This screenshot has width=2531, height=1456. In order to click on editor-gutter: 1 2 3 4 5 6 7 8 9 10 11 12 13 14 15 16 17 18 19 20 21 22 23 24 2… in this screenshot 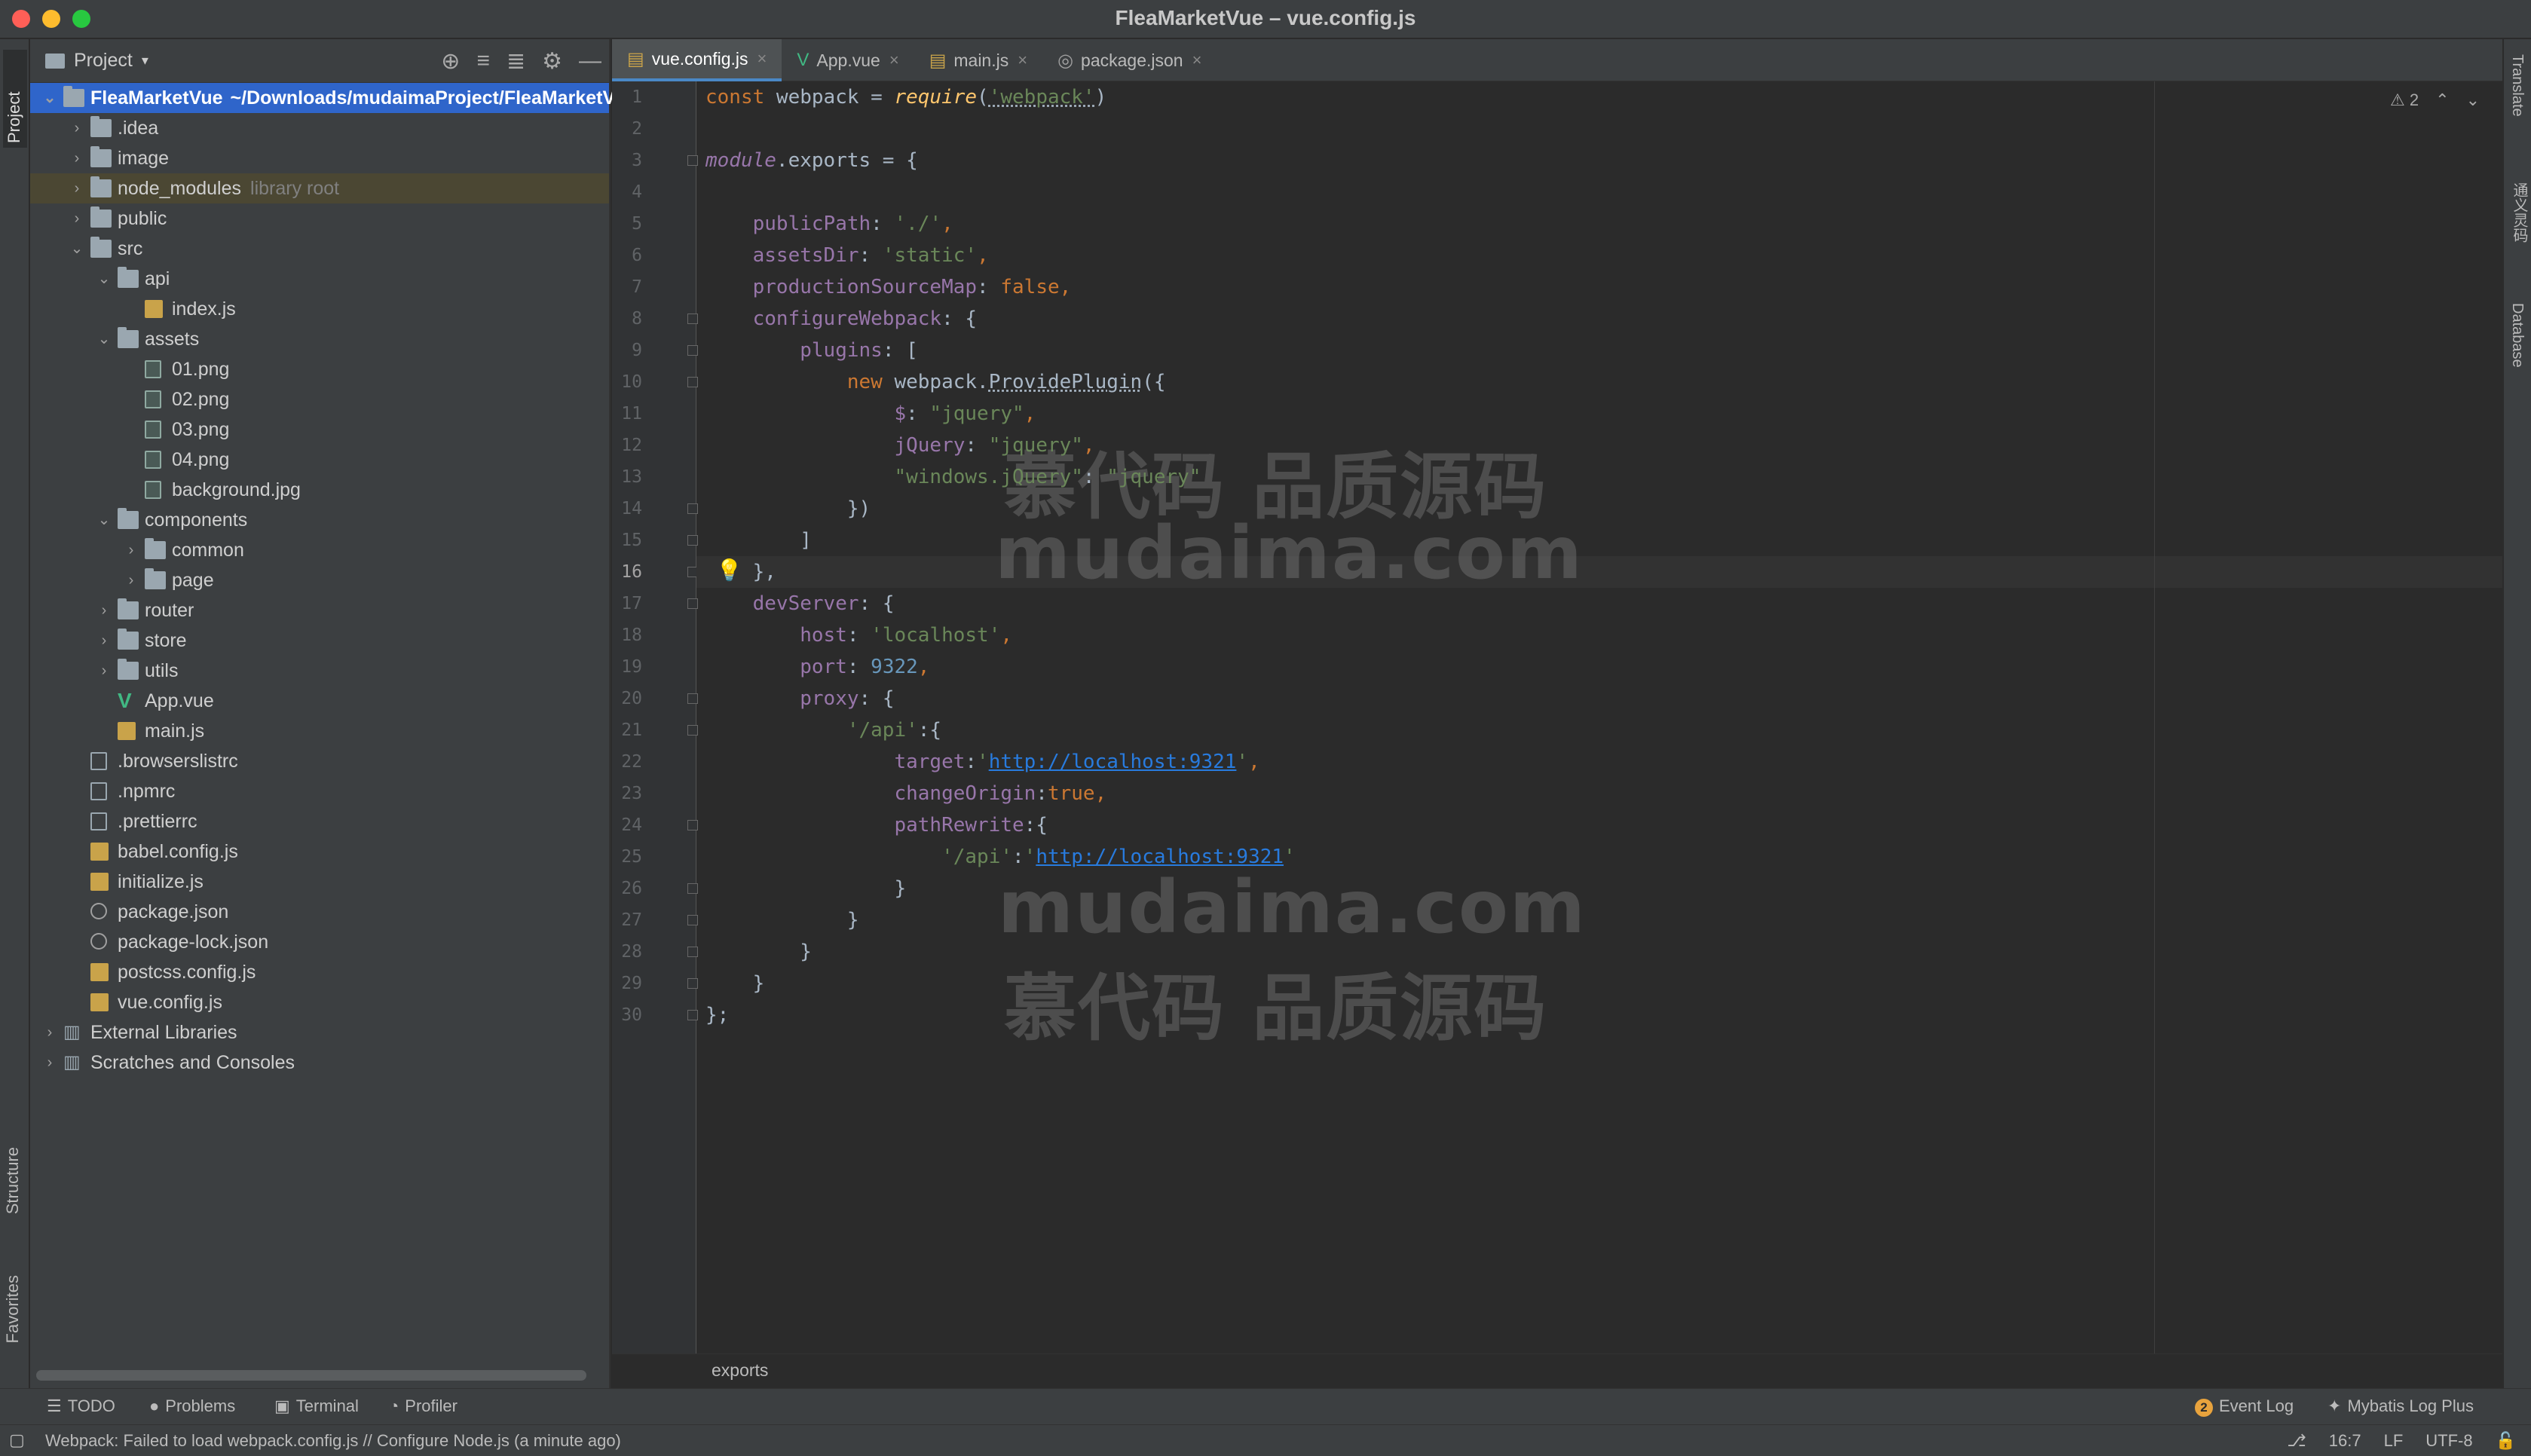, I will do `click(655, 717)`.